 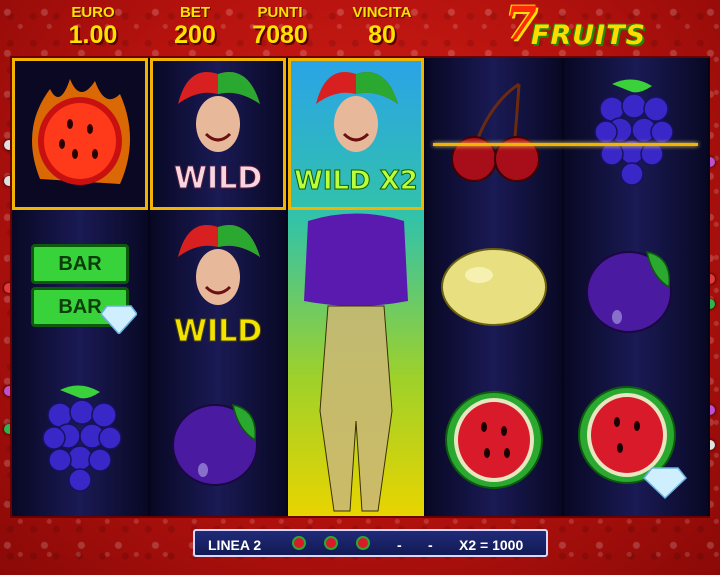 I want to click on punti-value: 7080, so click(x=280, y=35).